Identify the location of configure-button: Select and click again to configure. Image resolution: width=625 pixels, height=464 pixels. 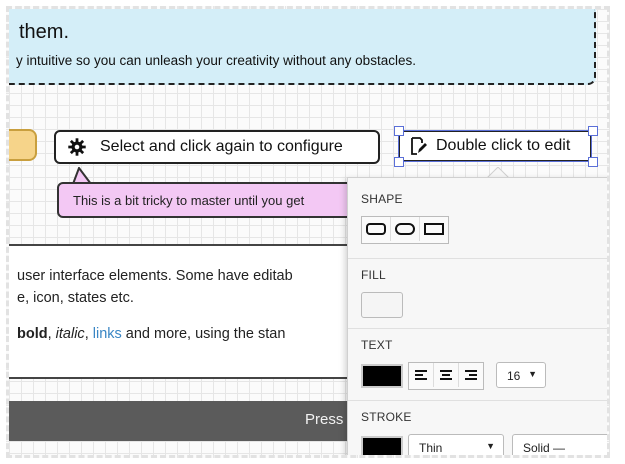
(217, 147).